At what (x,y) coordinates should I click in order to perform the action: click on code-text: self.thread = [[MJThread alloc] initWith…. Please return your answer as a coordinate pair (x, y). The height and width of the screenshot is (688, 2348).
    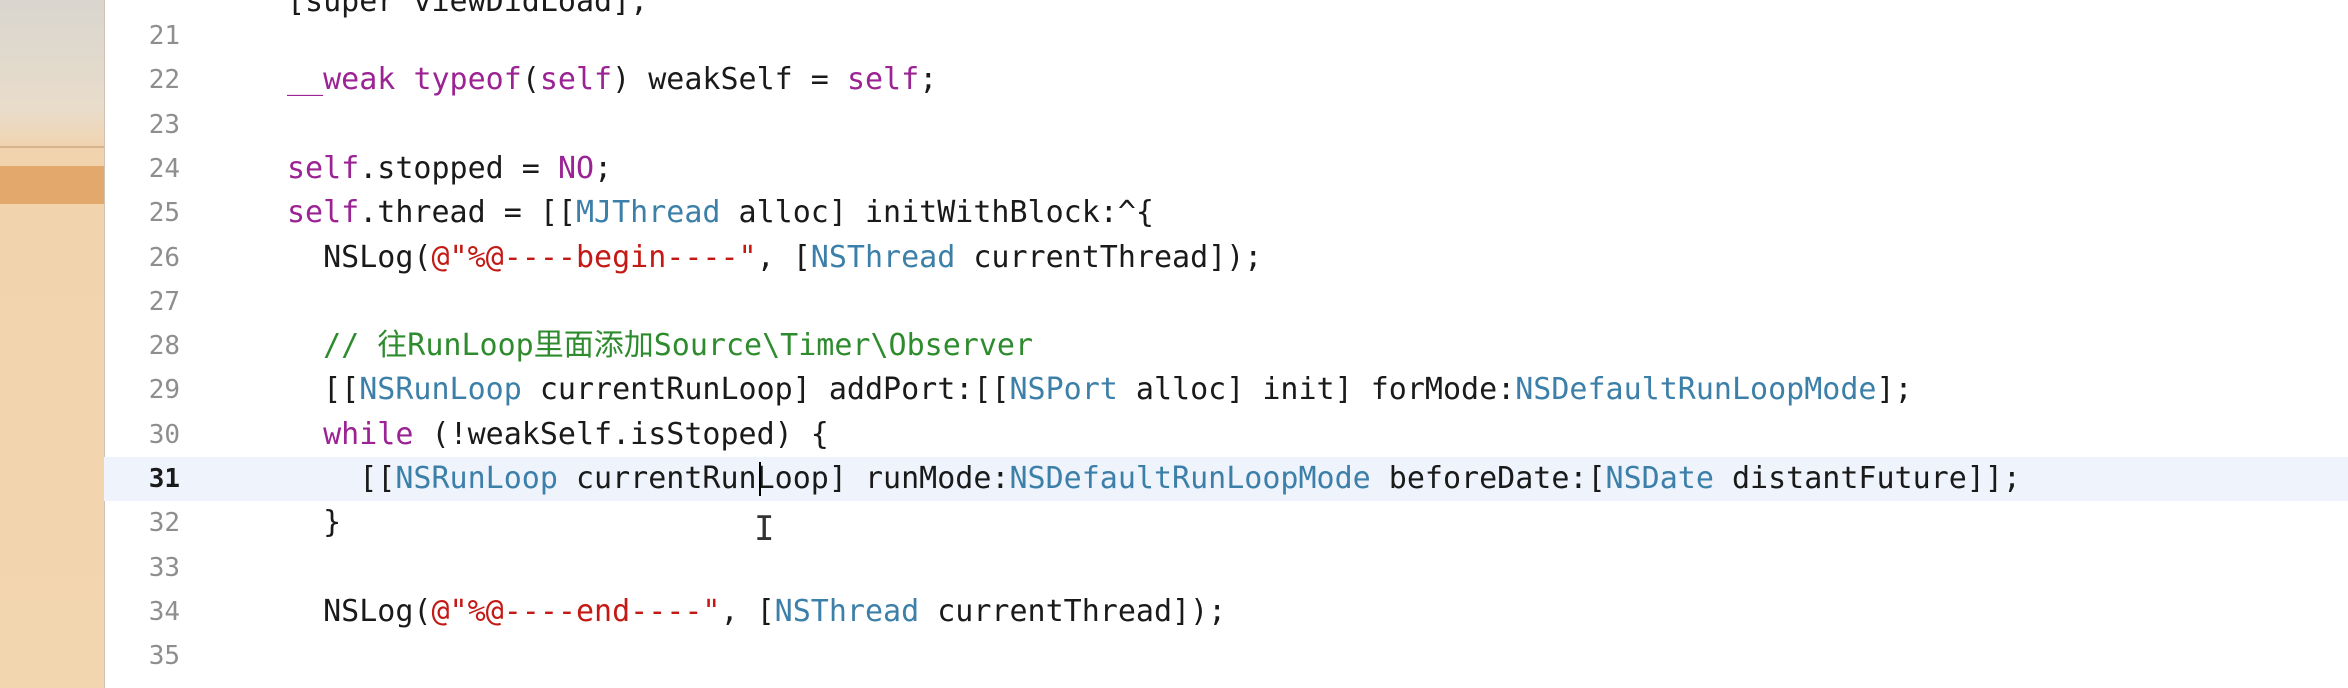
    Looking at the image, I should click on (720, 213).